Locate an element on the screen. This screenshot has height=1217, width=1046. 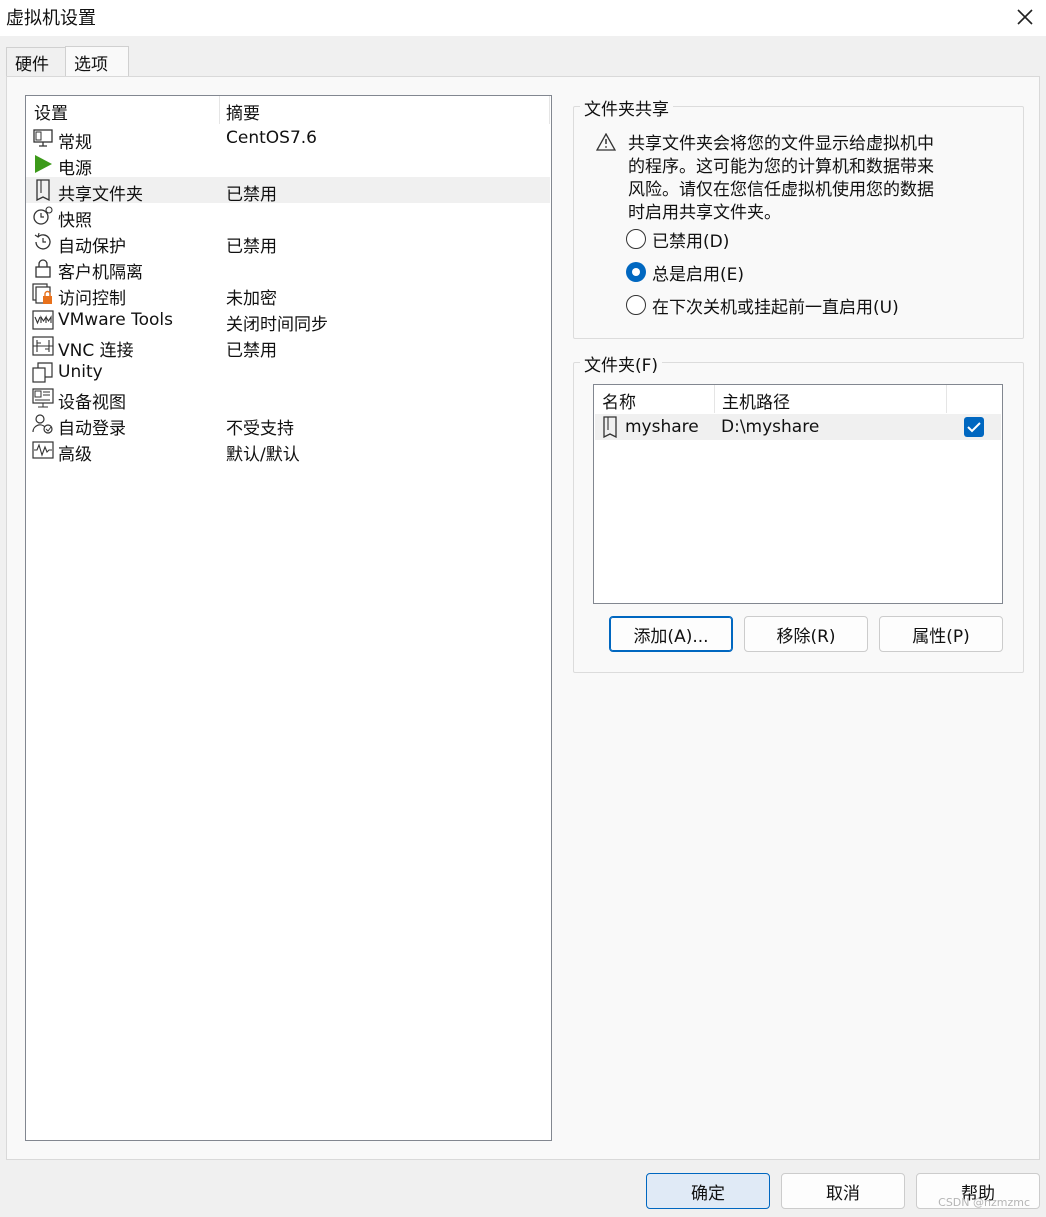
autologin-users-icon is located at coordinates (43, 424).